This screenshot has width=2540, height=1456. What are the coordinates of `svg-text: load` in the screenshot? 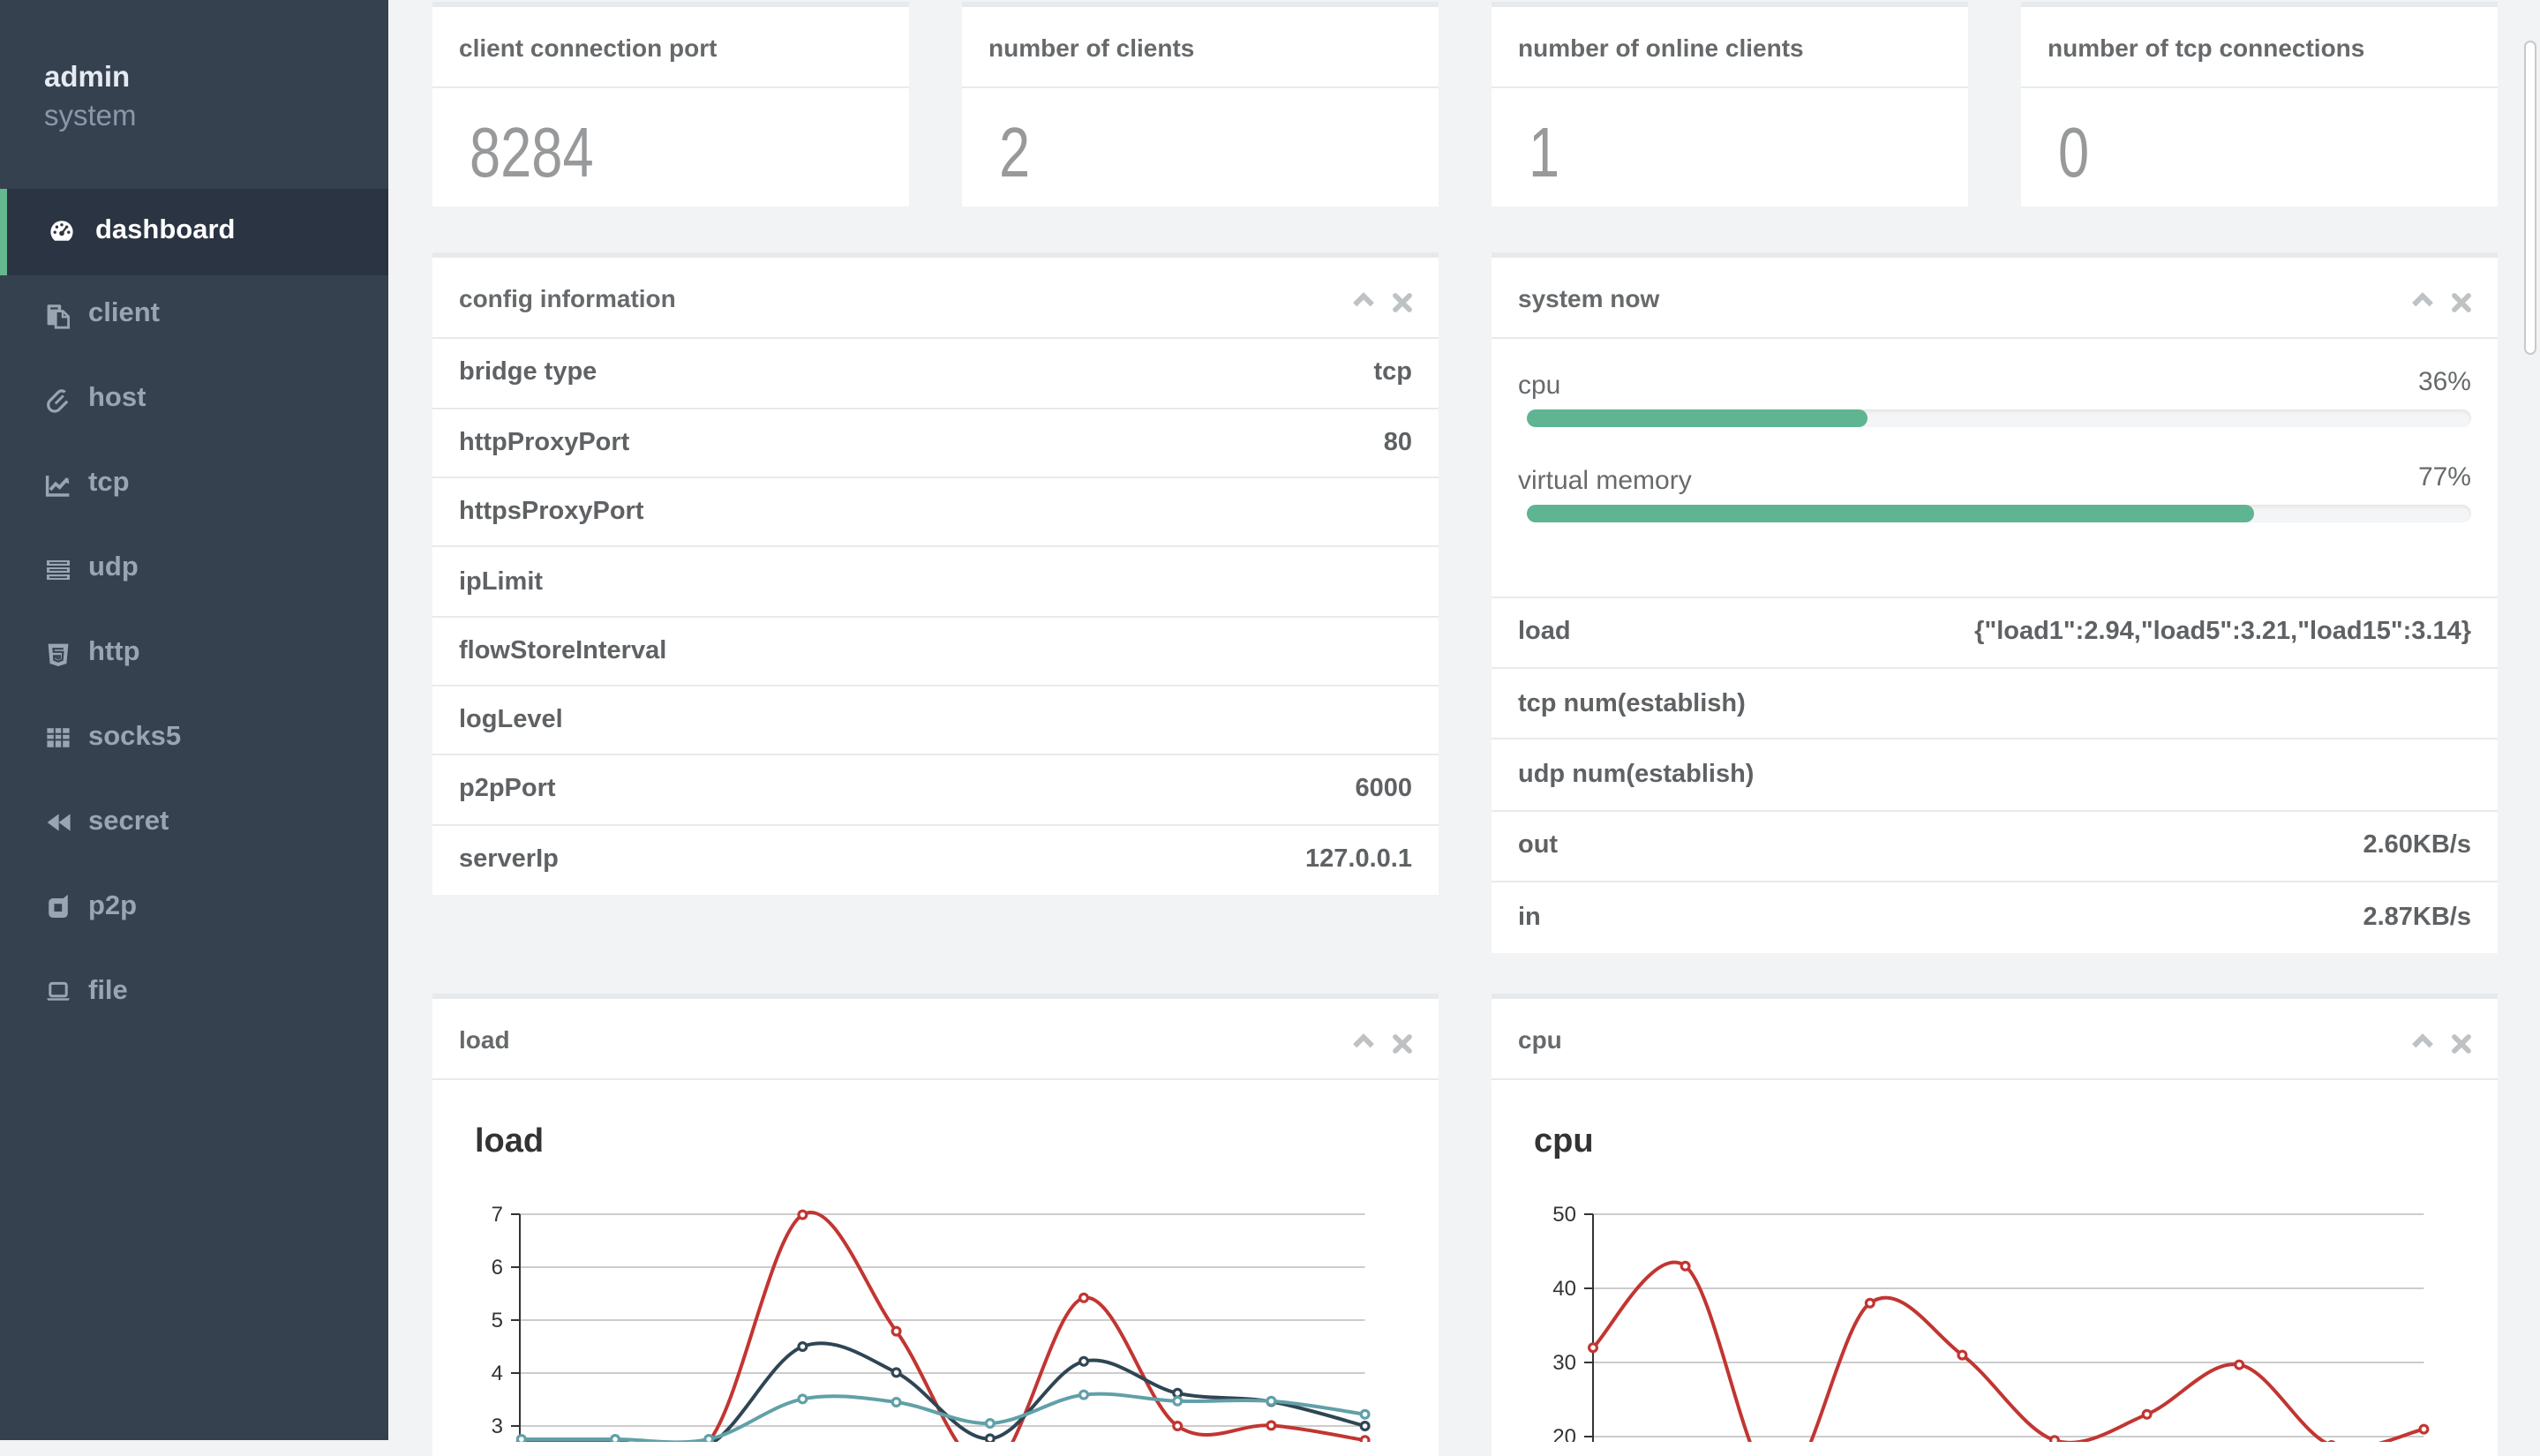 It's located at (510, 1140).